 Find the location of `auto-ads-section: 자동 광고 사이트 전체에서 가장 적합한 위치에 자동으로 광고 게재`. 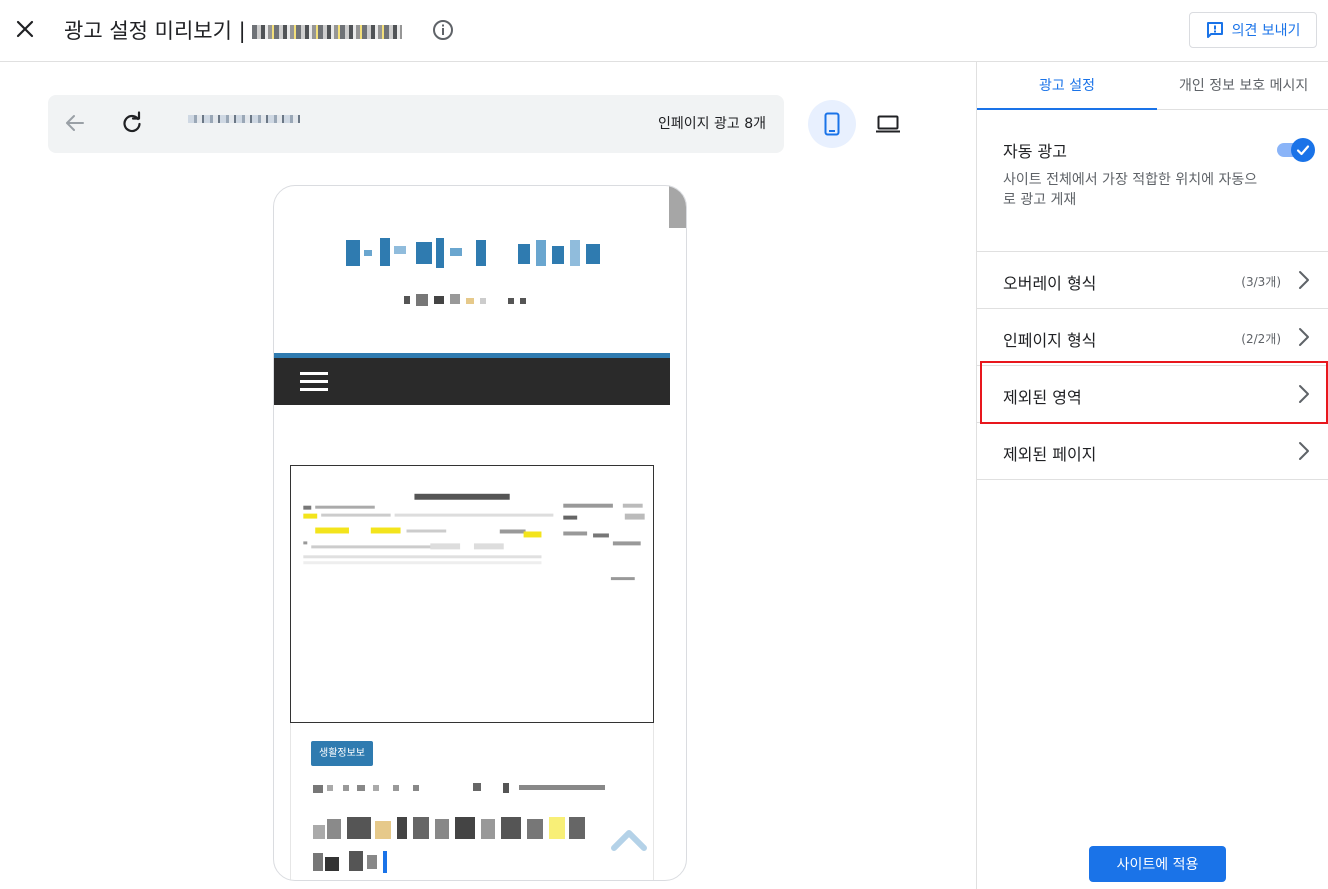

auto-ads-section: 자동 광고 사이트 전체에서 가장 적합한 위치에 자동으로 광고 게재 is located at coordinates (1152, 181).